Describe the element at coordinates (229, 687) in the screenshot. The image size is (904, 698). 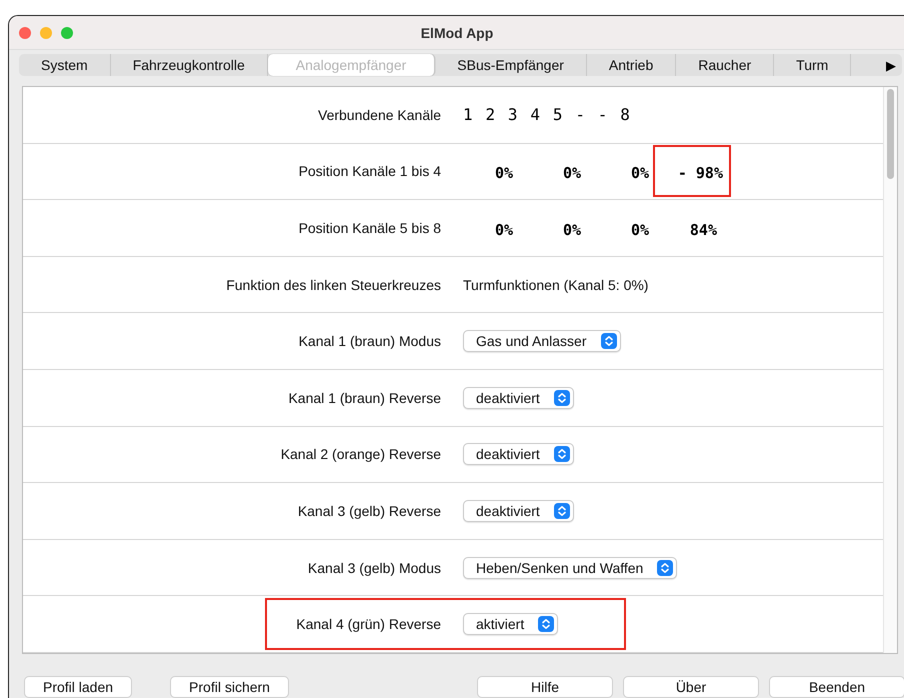
I see `footer-button: Profil sichern` at that location.